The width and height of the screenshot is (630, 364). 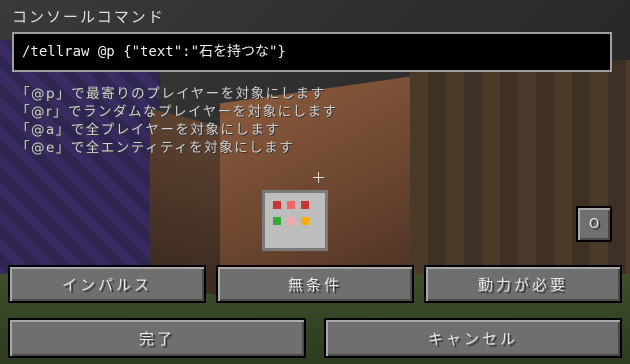 What do you see at coordinates (155, 148) in the screenshot?
I see `help-line-e: 「@e」で全エンティティを対象にします` at bounding box center [155, 148].